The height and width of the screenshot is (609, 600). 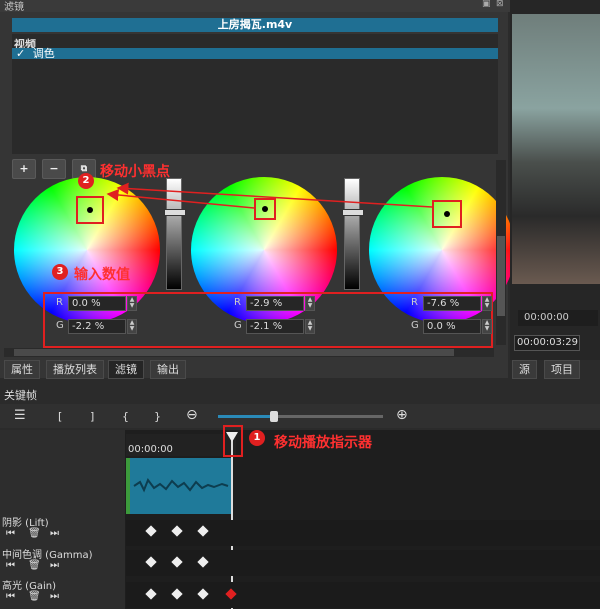 What do you see at coordinates (274, 195) in the screenshot?
I see `arrow-gain` at bounding box center [274, 195].